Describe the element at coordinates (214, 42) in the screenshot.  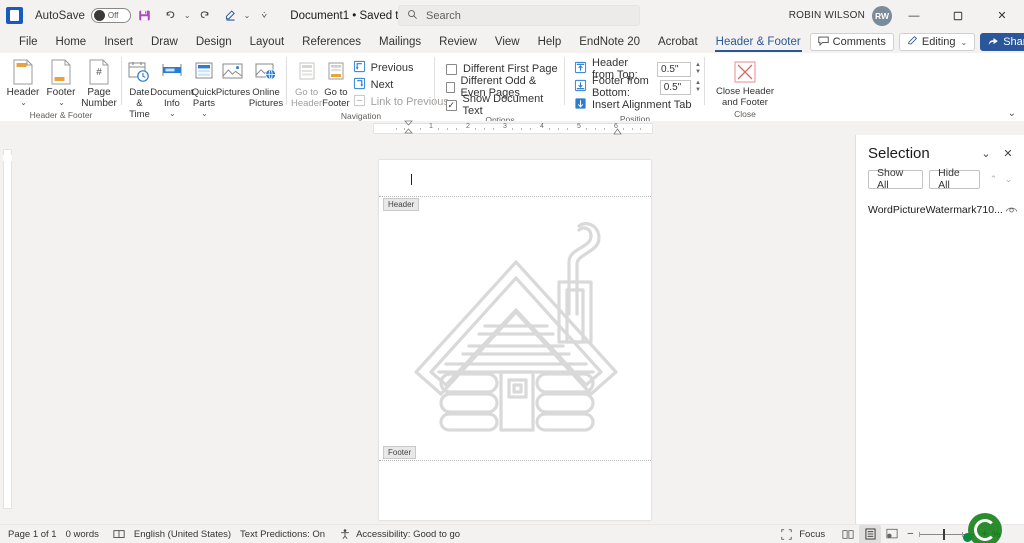
I see `tab-design: Design` at that location.